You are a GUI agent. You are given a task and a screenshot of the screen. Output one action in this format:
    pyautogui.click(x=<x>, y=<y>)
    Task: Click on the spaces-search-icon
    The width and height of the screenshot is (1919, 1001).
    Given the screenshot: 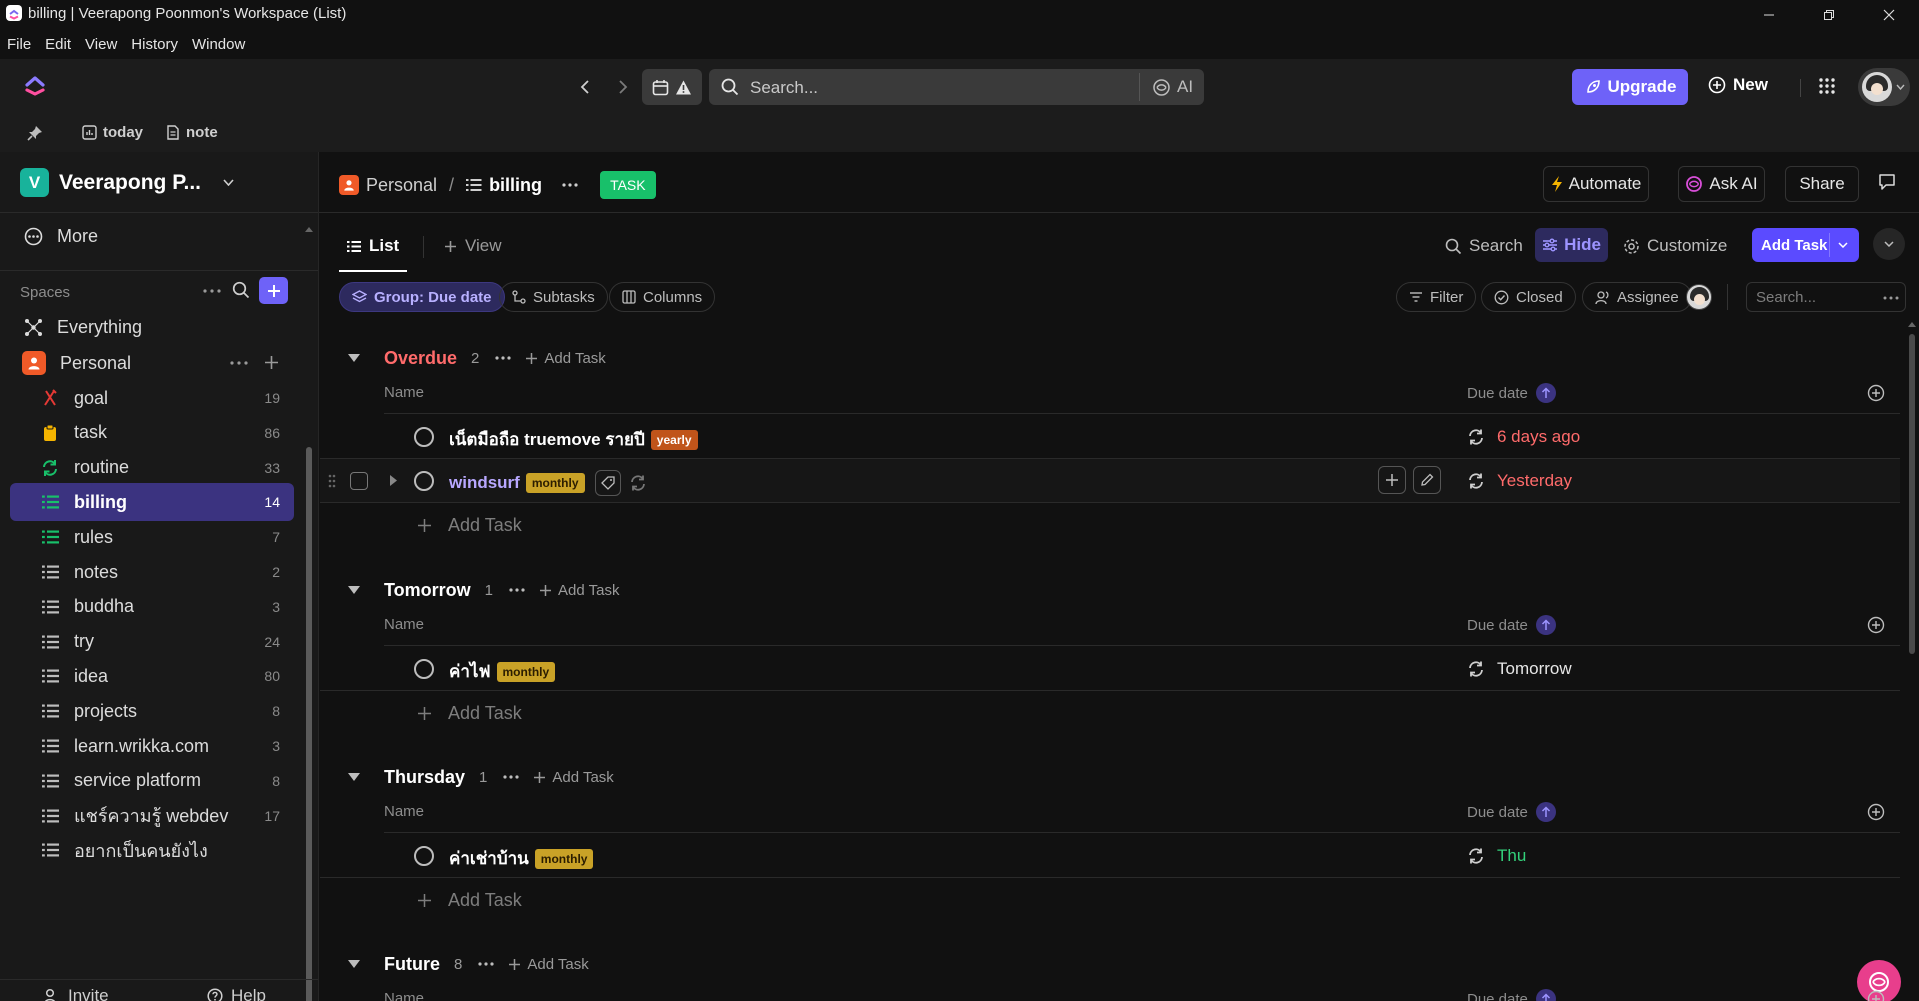 What is the action you would take?
    pyautogui.click(x=241, y=290)
    